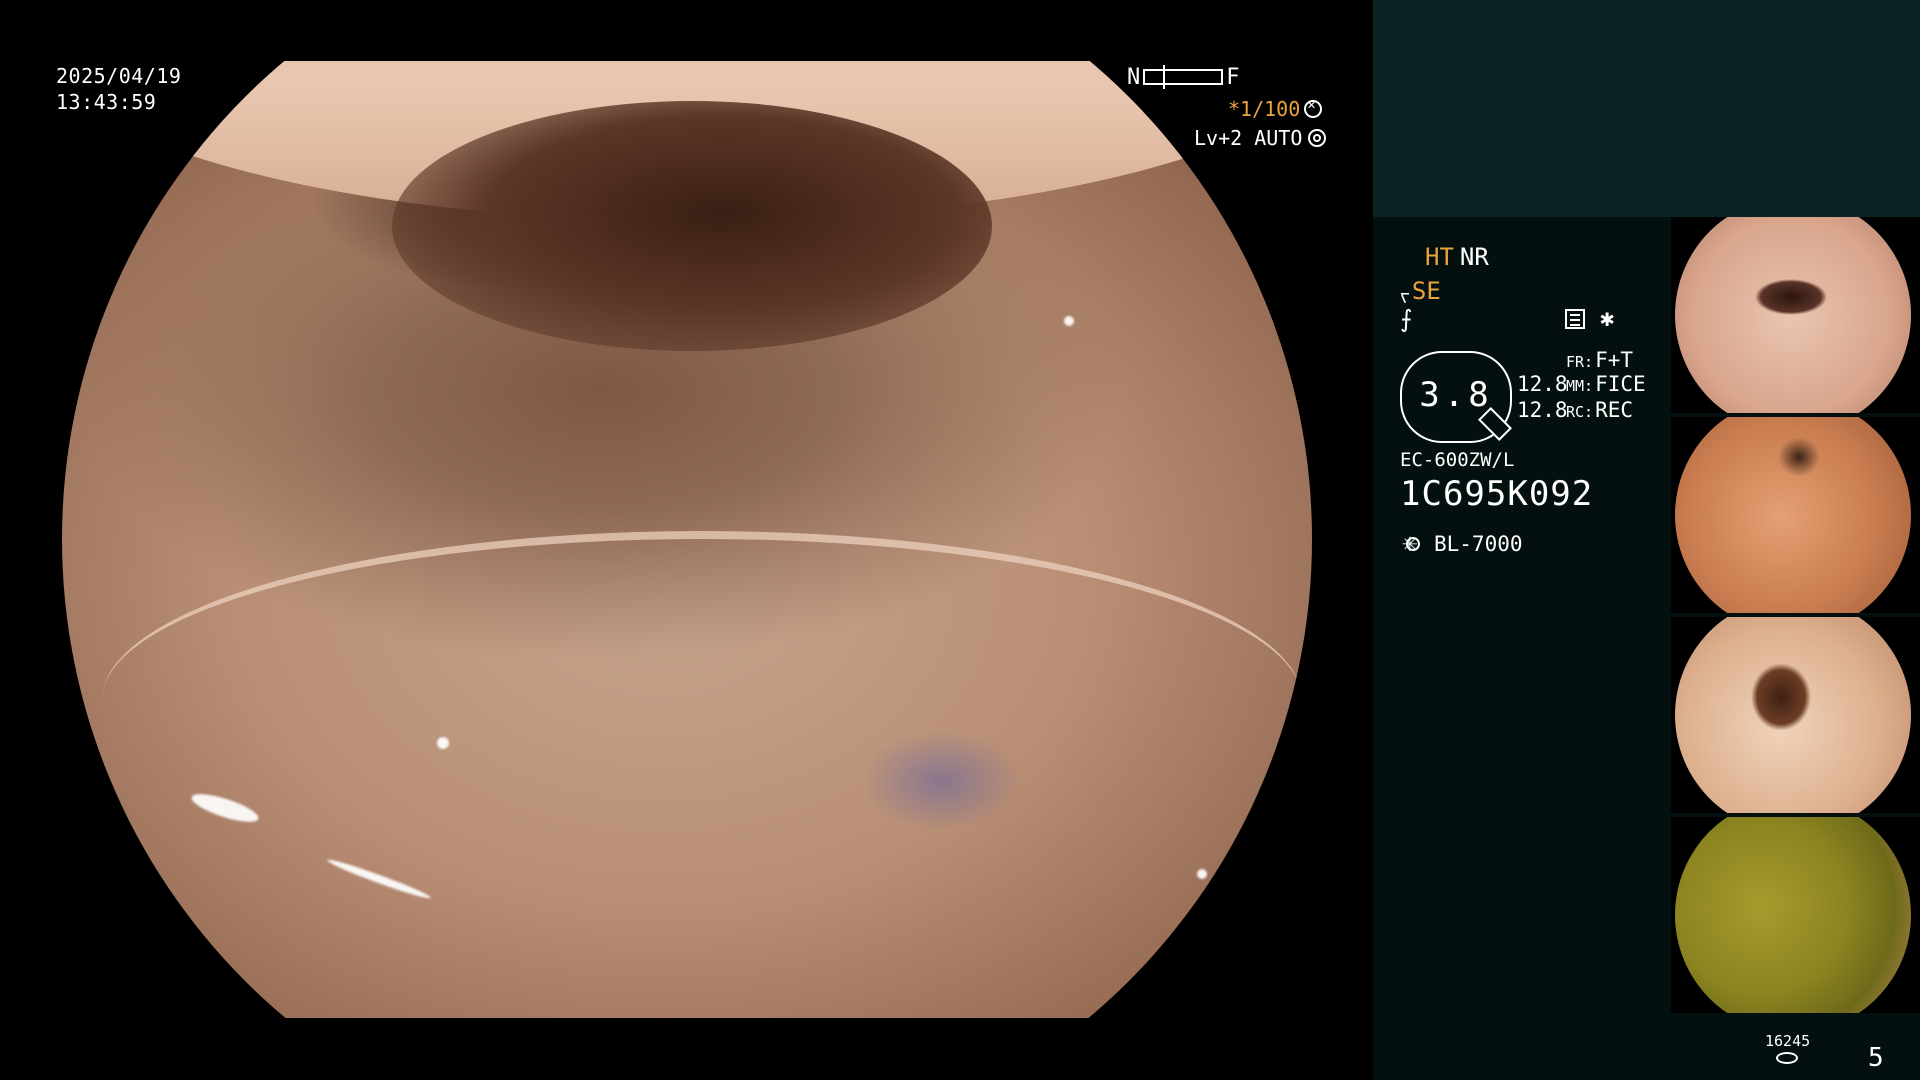  I want to click on light-source-label: BL-7000, so click(1478, 544).